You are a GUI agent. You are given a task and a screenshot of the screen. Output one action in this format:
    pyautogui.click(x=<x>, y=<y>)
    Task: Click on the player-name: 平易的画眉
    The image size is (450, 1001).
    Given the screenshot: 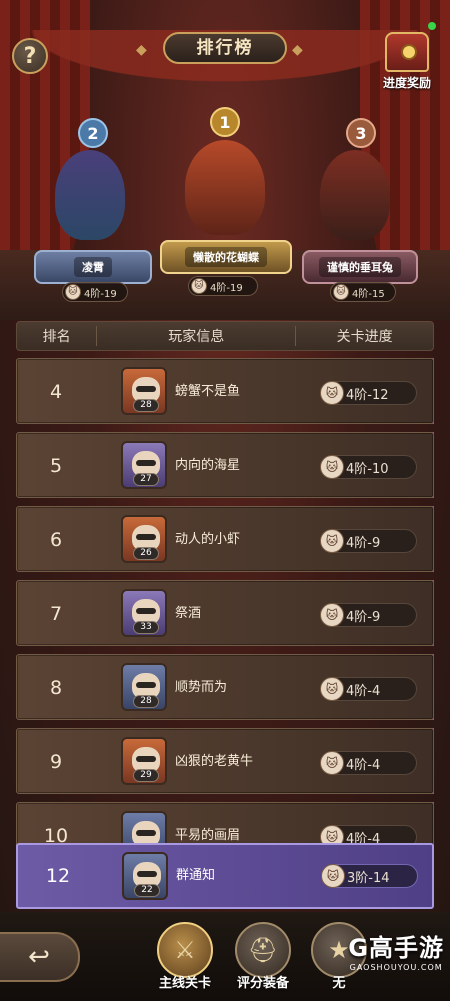 What is the action you would take?
    pyautogui.click(x=208, y=835)
    